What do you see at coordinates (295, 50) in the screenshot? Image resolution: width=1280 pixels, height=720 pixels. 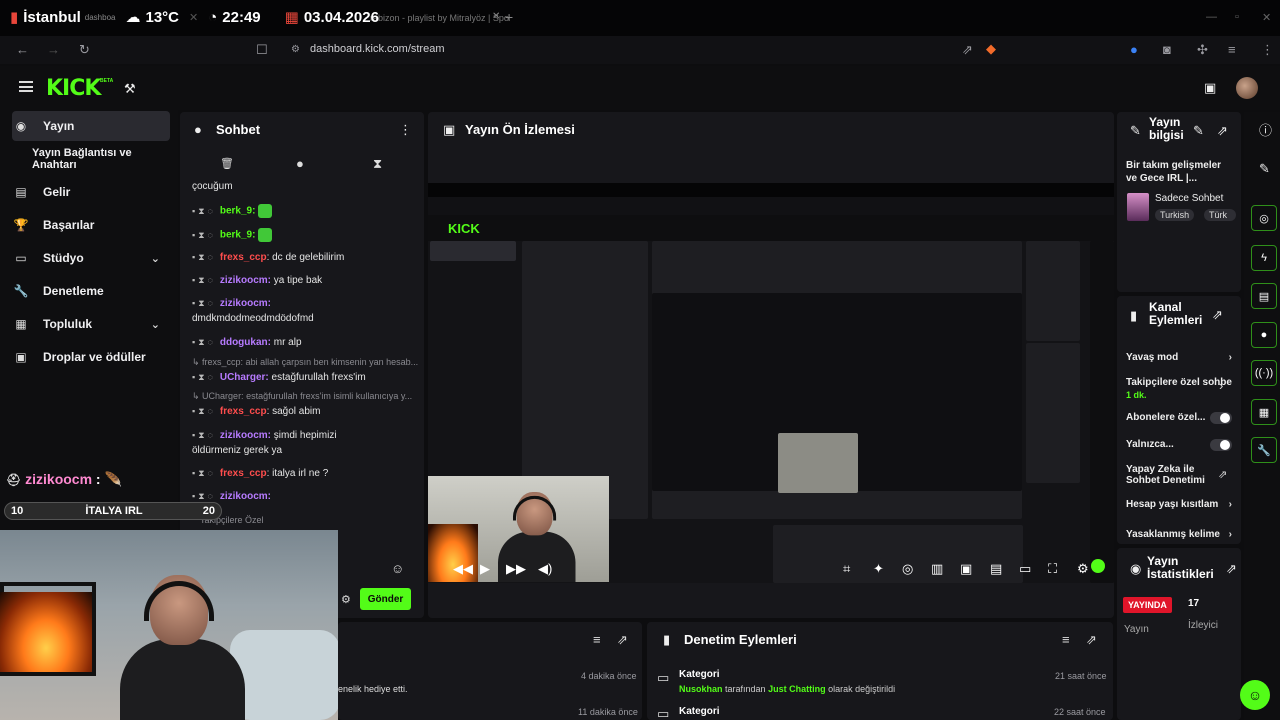 I see `site-info-icon: ⚙` at bounding box center [295, 50].